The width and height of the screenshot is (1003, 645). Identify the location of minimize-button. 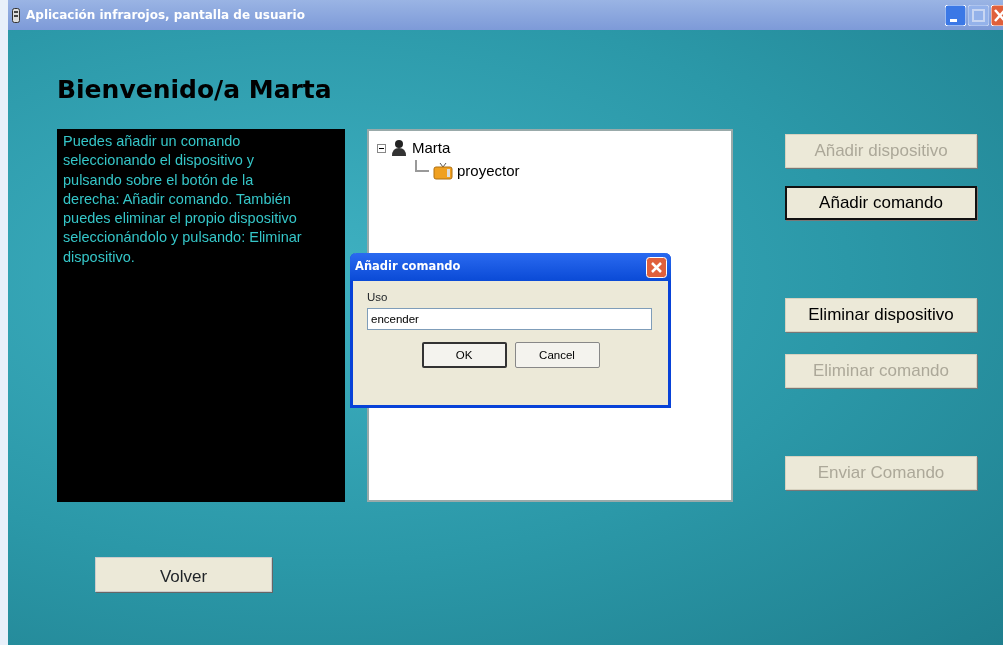
(955, 15).